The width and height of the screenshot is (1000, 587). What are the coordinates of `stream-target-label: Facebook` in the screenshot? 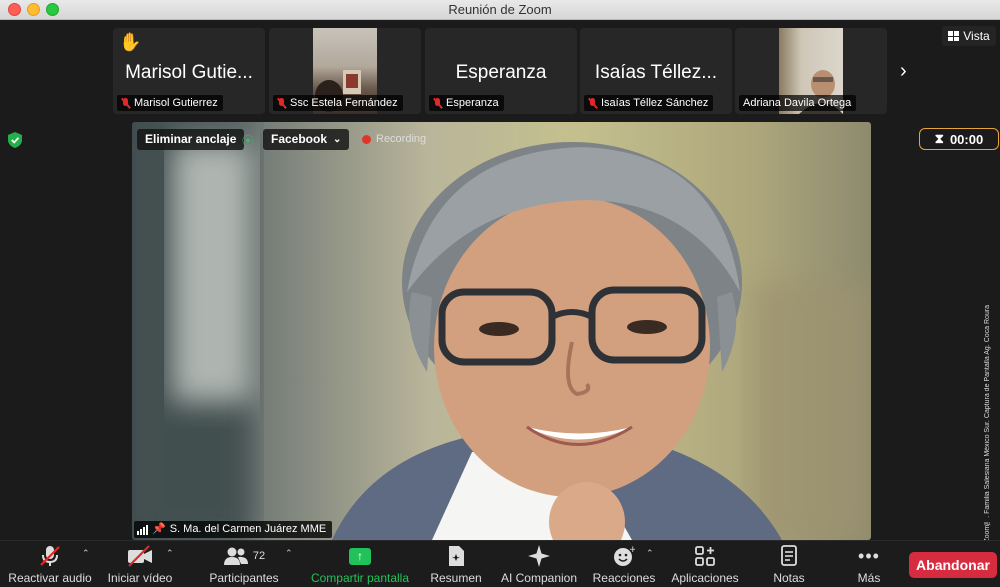 It's located at (299, 139).